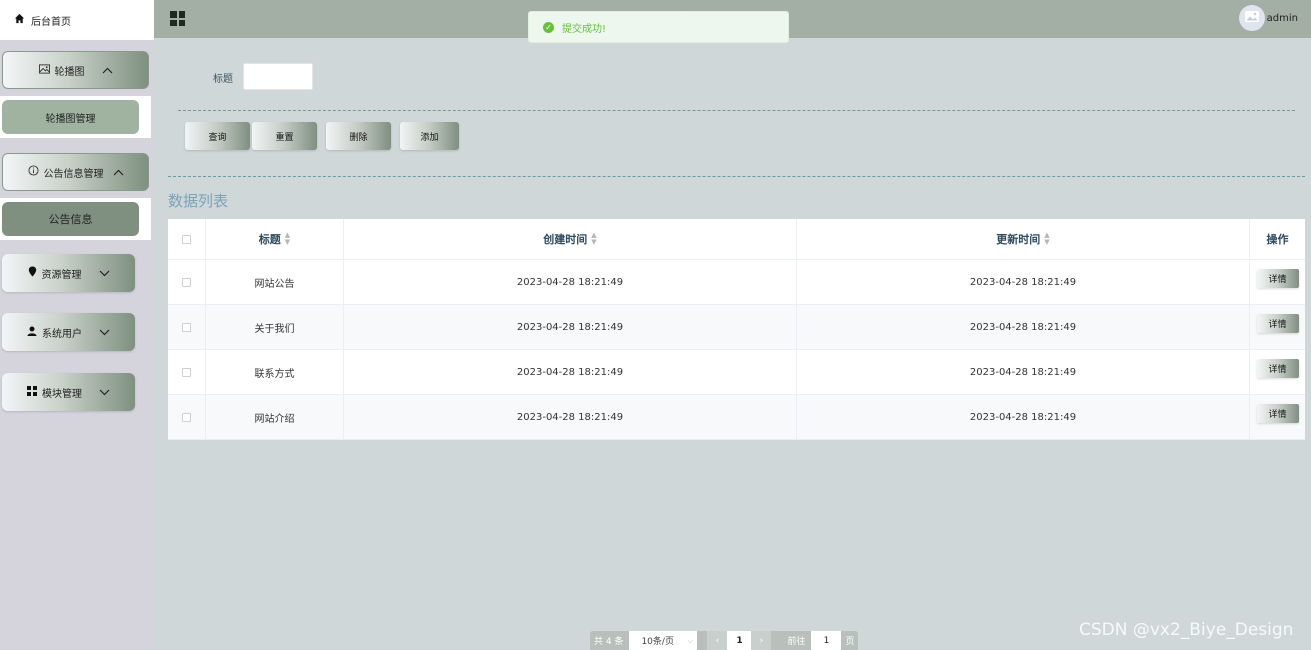 The image size is (1311, 650). Describe the element at coordinates (77, 20) in the screenshot. I see `sidebar-item-home: 后台首页` at that location.